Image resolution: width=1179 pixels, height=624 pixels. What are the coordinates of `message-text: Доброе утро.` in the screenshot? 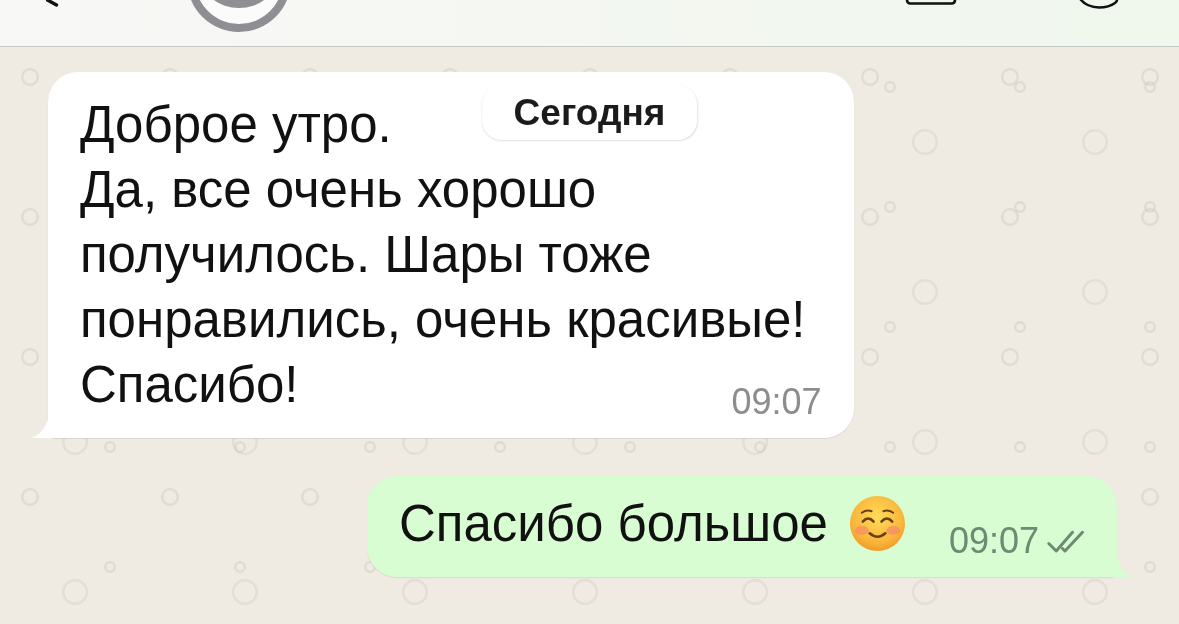 It's located at (236, 125).